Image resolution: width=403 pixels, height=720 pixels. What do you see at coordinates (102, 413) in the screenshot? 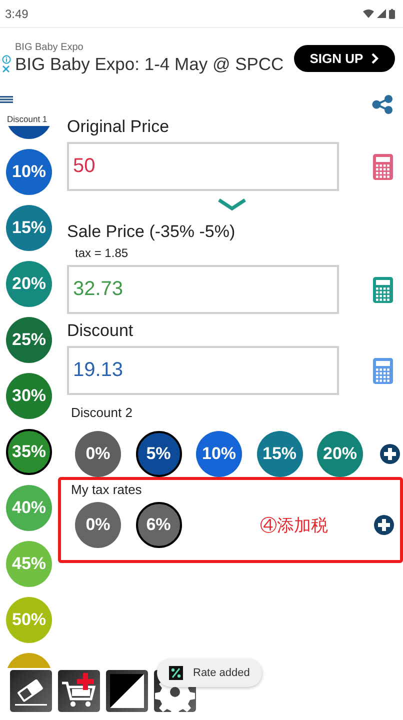
I see `discount-label: Discount 2` at bounding box center [102, 413].